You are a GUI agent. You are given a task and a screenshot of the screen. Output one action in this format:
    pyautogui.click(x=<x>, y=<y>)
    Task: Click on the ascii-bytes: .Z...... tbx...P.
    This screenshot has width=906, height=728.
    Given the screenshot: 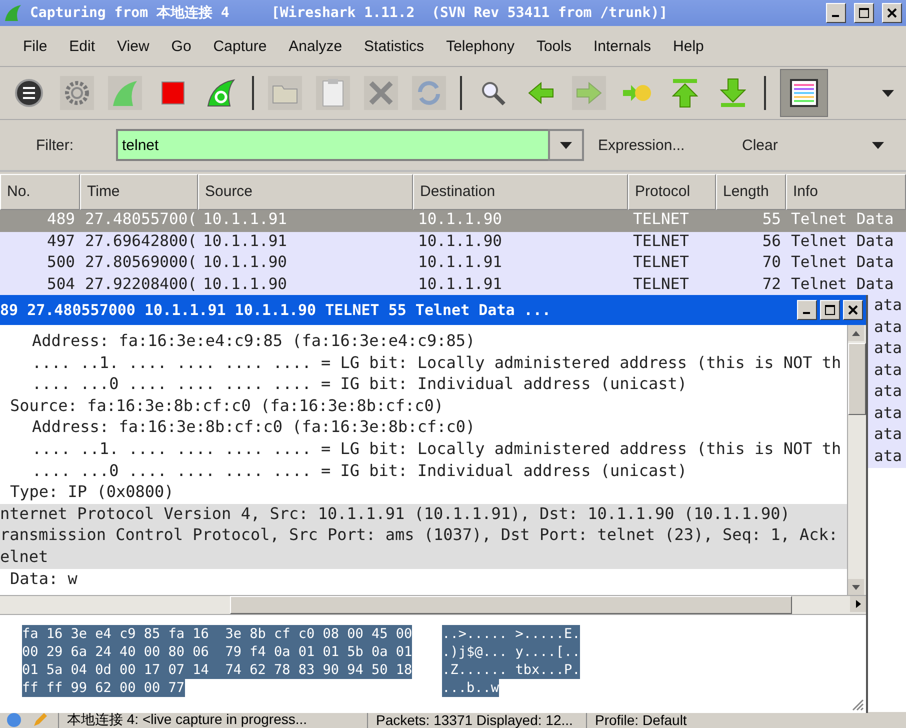 What is the action you would take?
    pyautogui.click(x=511, y=670)
    